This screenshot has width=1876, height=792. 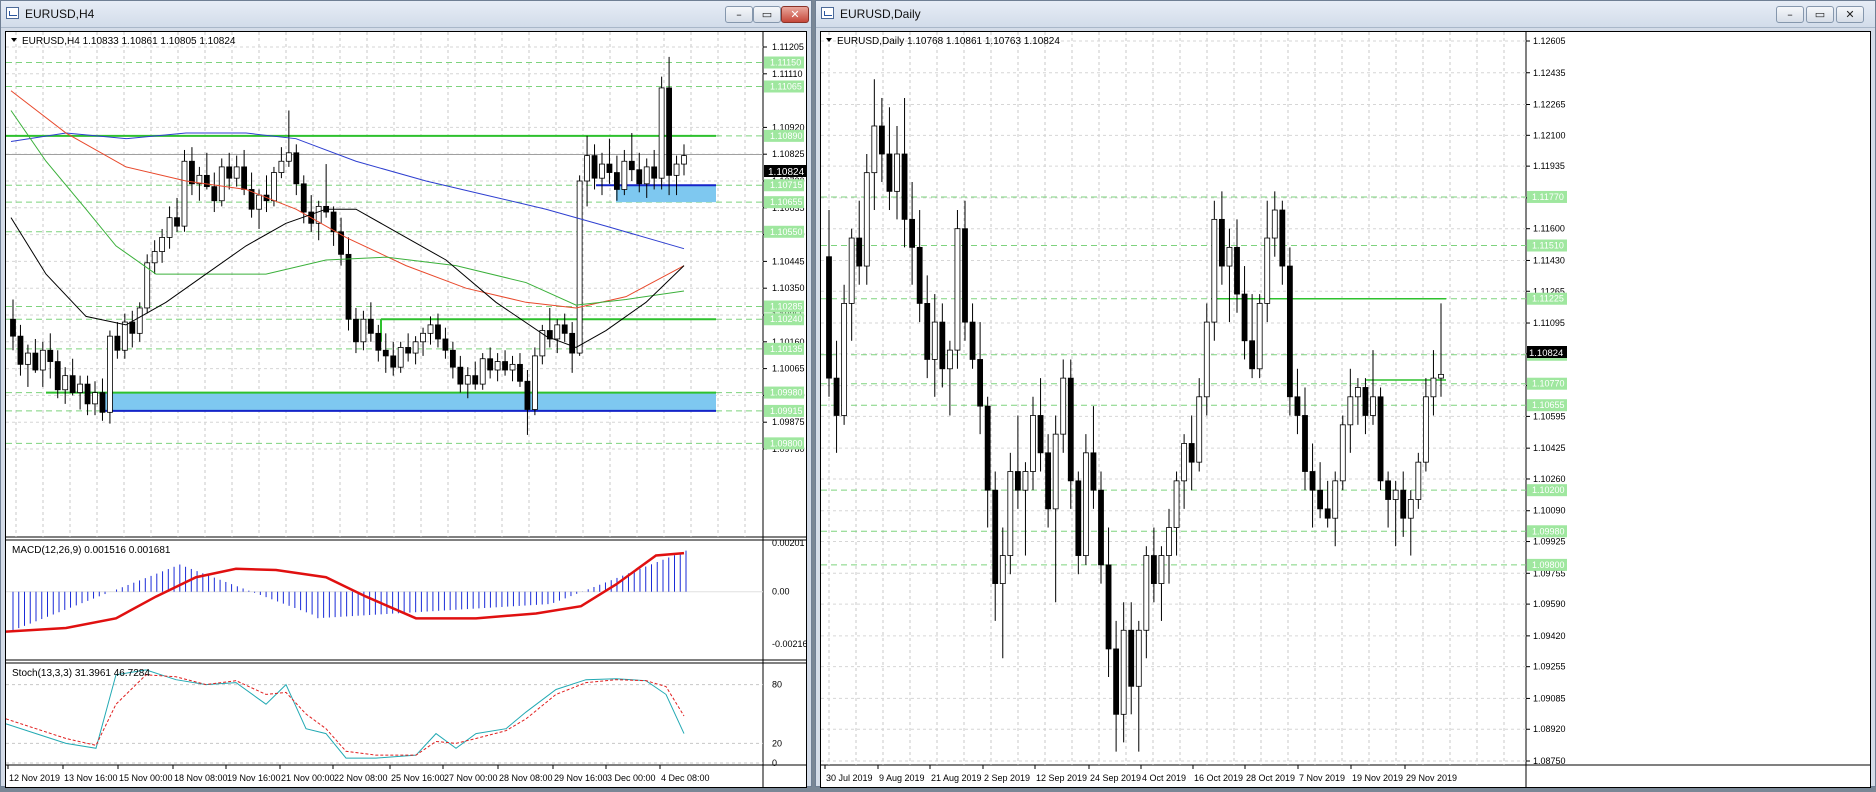 What do you see at coordinates (418, 778) in the screenshot?
I see `time-axis-label: 25 Nov 16:00` at bounding box center [418, 778].